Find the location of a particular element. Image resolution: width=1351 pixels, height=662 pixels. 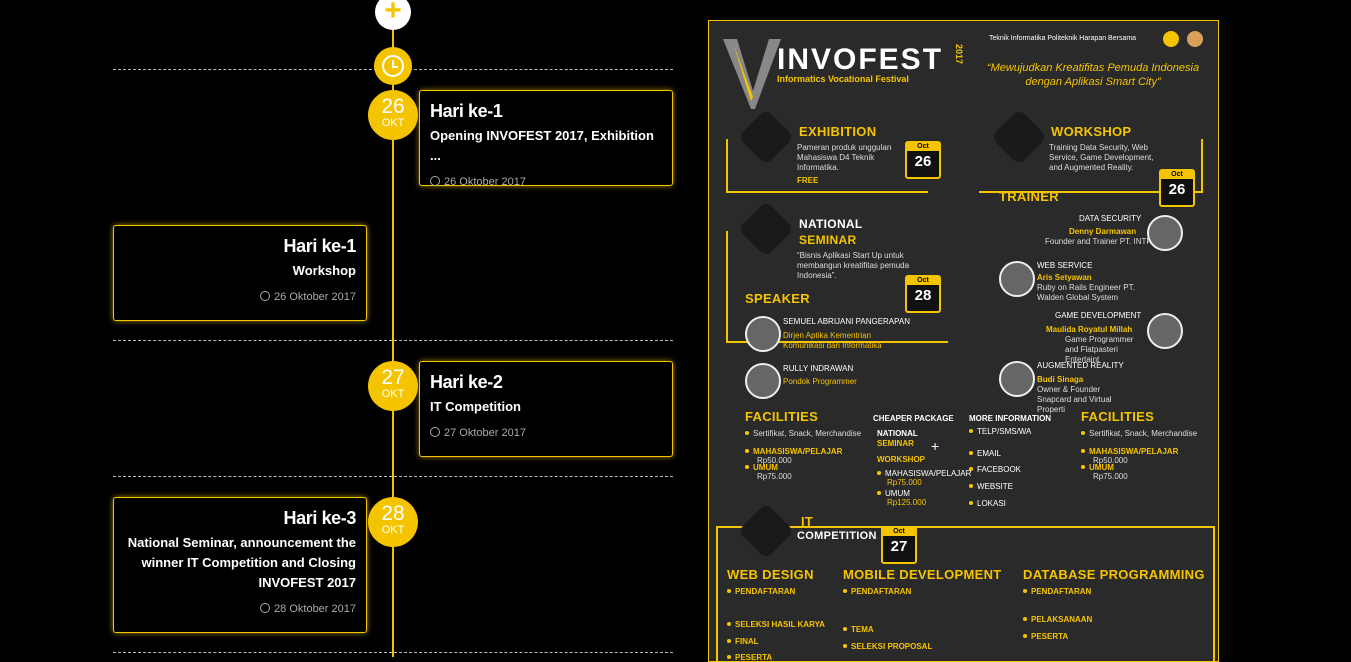

info-item: WEBSITE is located at coordinates (991, 487).